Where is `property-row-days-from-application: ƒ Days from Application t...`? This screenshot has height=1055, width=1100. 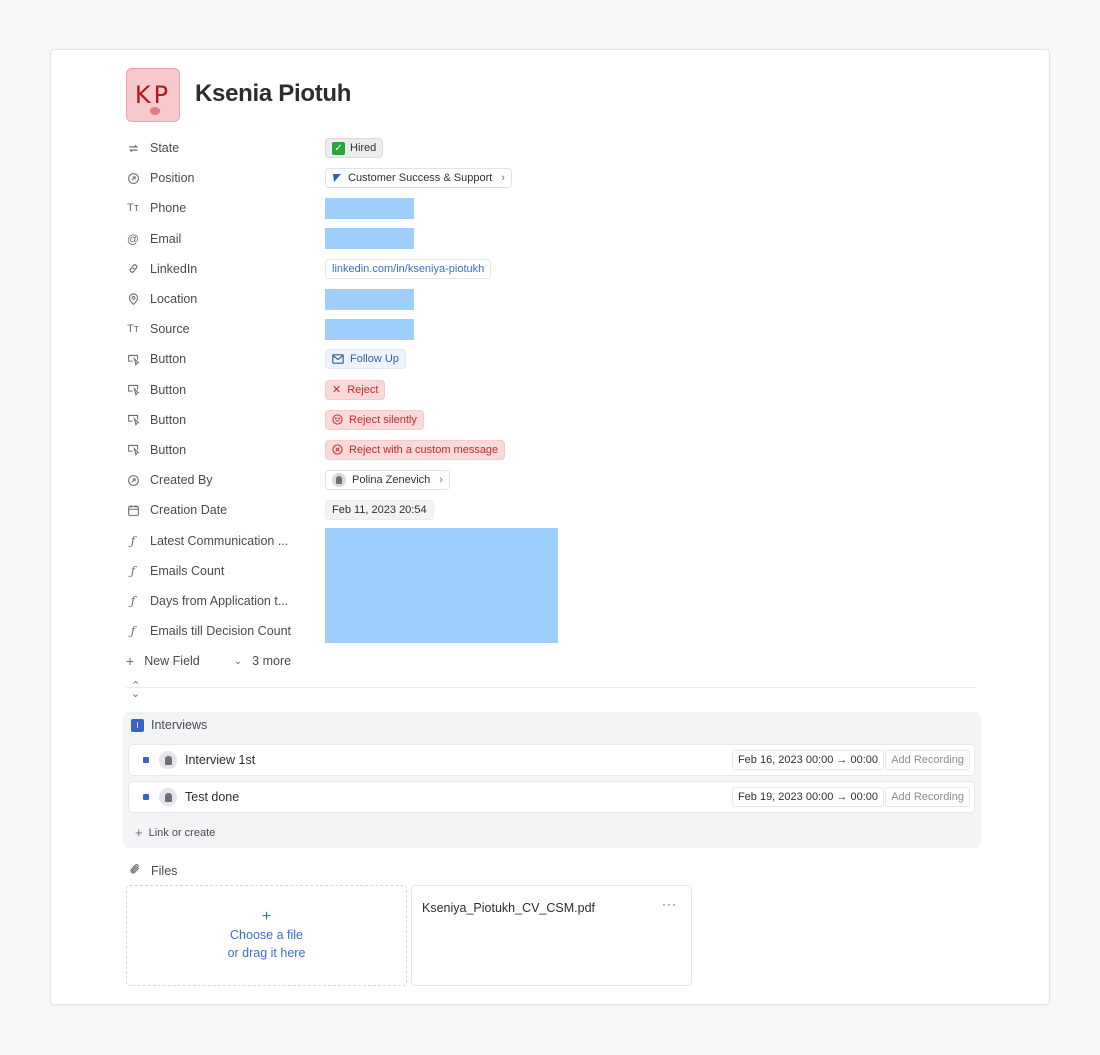
property-row-days-from-application: ƒ Days from Application t... is located at coordinates (576, 601).